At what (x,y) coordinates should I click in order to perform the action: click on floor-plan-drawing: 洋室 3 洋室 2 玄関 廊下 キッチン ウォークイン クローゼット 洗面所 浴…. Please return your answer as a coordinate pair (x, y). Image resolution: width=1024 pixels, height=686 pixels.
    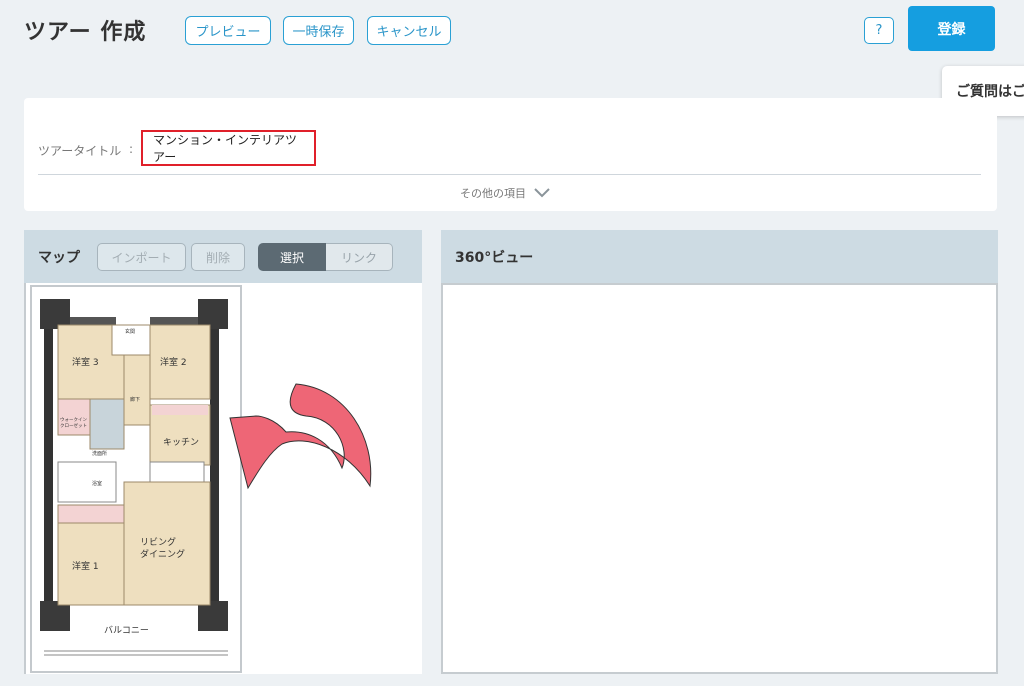
    Looking at the image, I should click on (134, 477).